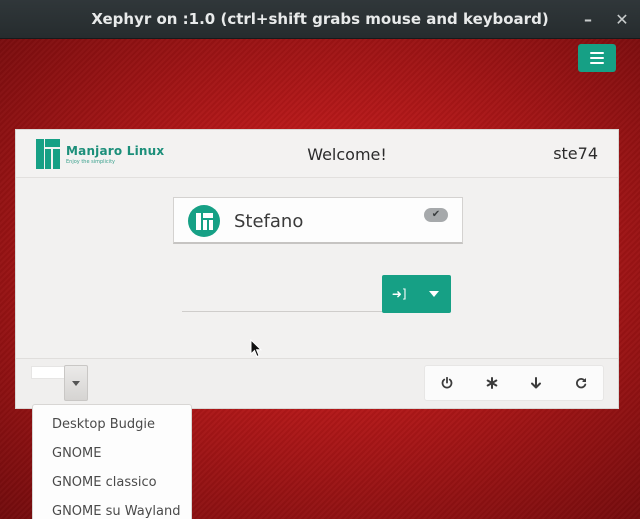 The height and width of the screenshot is (519, 640). What do you see at coordinates (318, 220) in the screenshot?
I see `user-card: Stefano ✔` at bounding box center [318, 220].